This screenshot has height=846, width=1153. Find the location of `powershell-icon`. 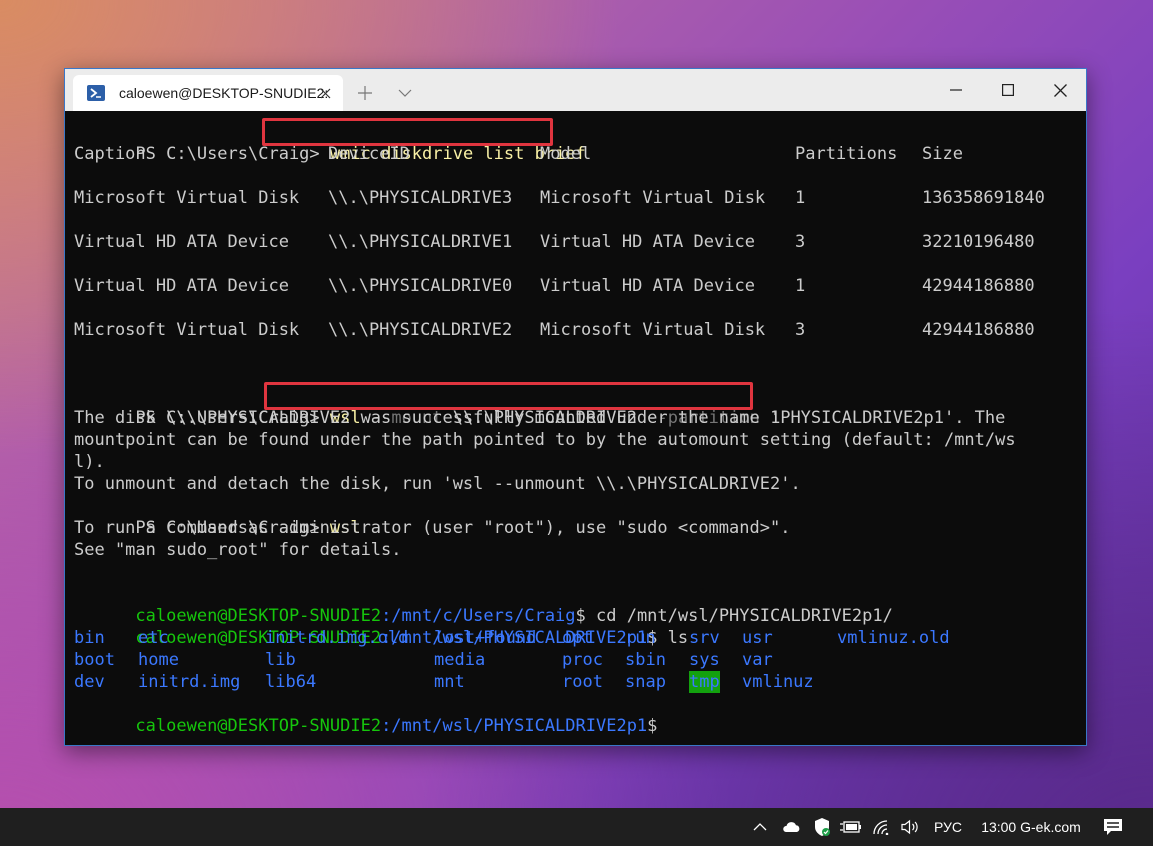

powershell-icon is located at coordinates (96, 93).